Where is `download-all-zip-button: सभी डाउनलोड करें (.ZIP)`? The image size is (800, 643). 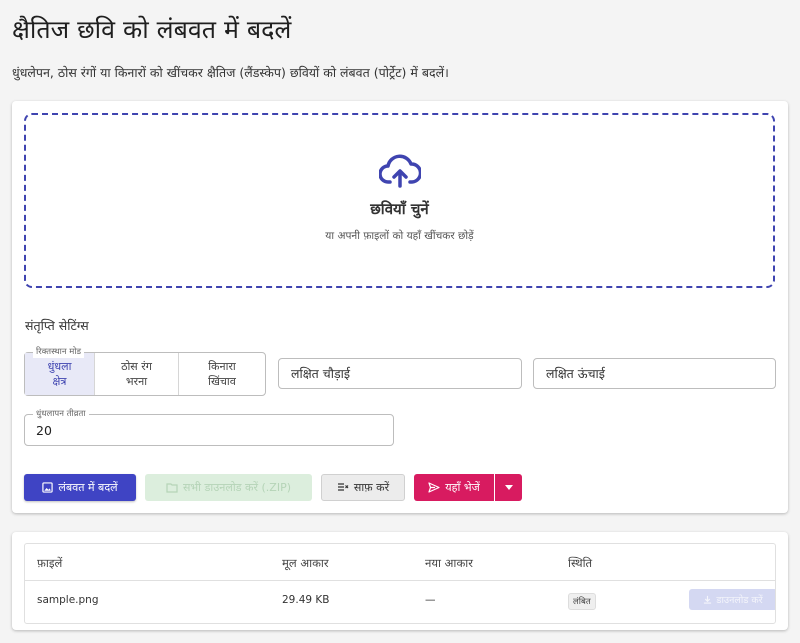
download-all-zip-button: सभी डाउनलोड करें (.ZIP) is located at coordinates (228, 487).